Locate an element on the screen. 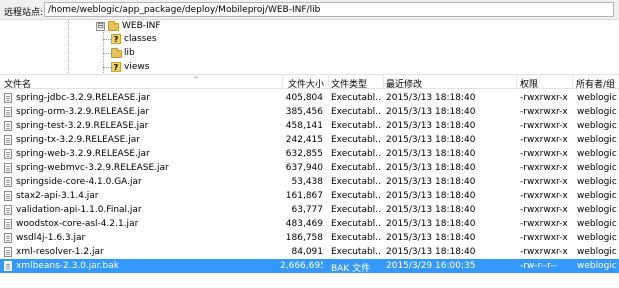 The width and height of the screenshot is (619, 288). sort-ascending-icon: ^ is located at coordinates (196, 80).